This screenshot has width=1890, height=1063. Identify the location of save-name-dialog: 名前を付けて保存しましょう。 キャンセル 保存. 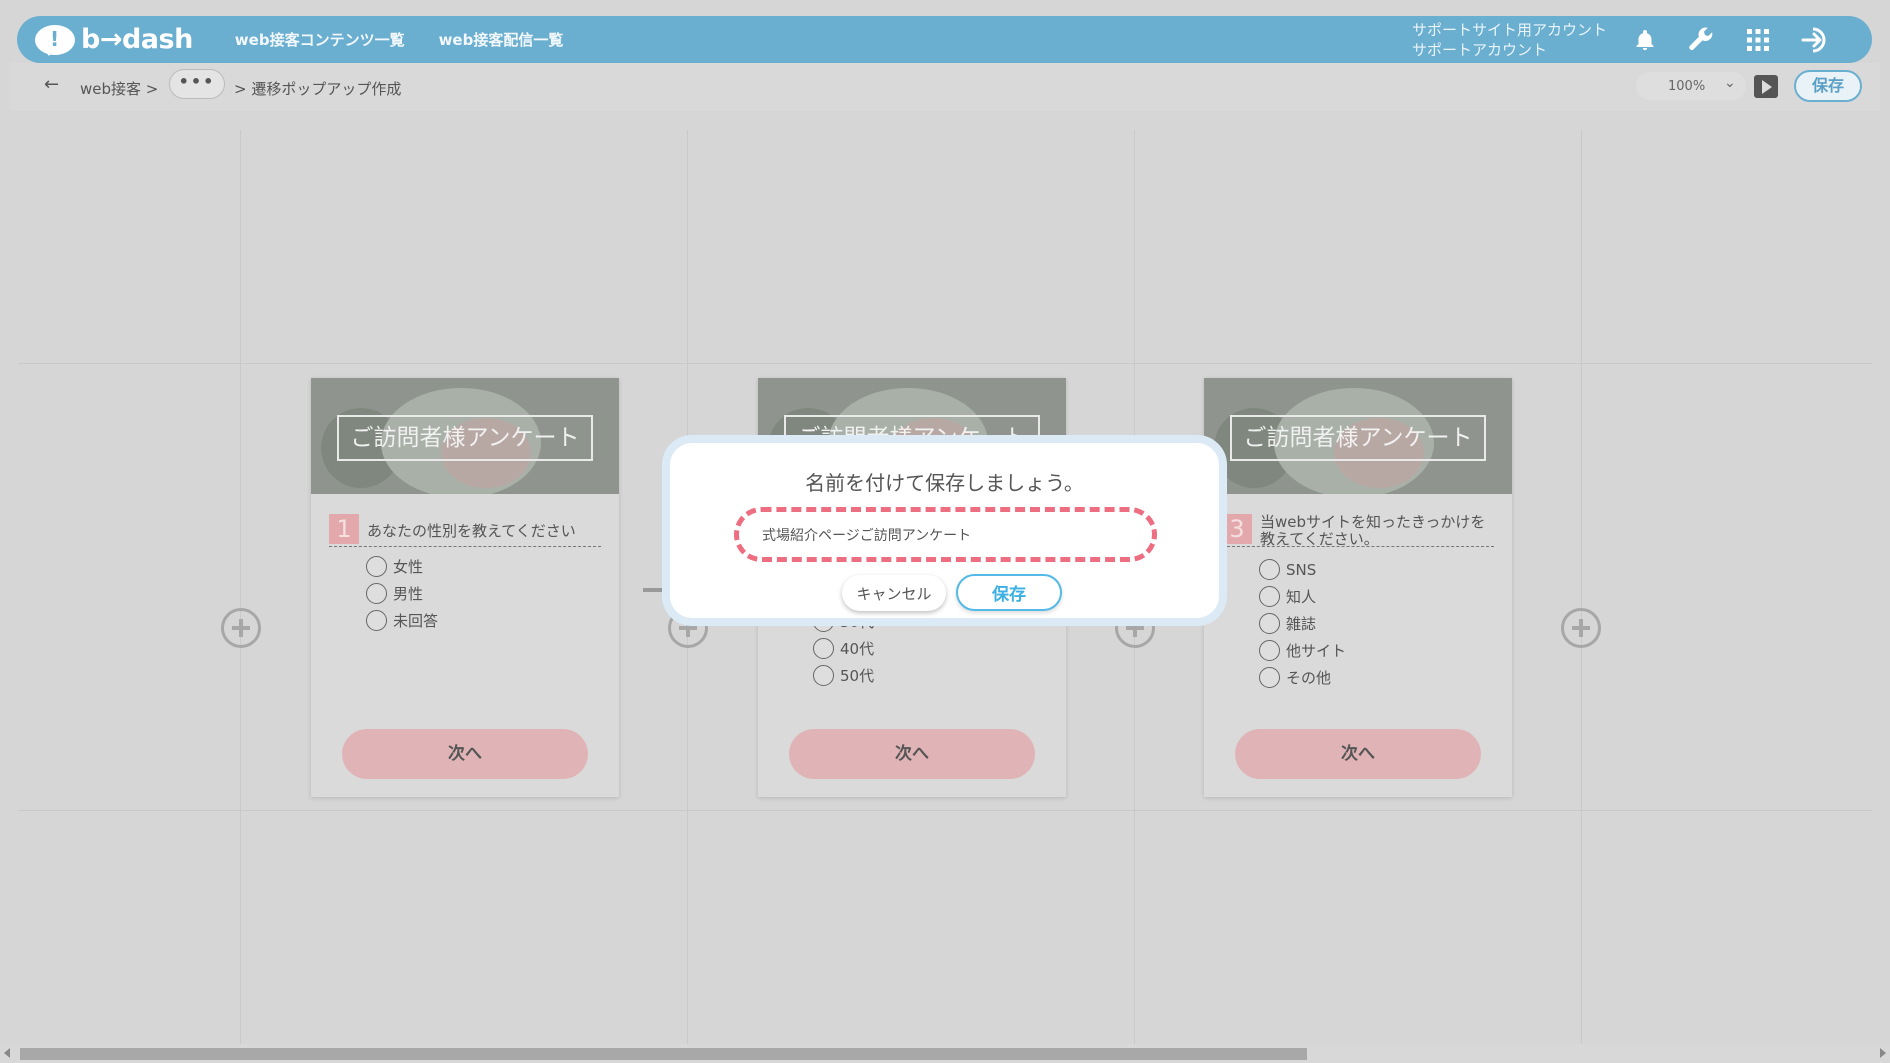
(944, 530).